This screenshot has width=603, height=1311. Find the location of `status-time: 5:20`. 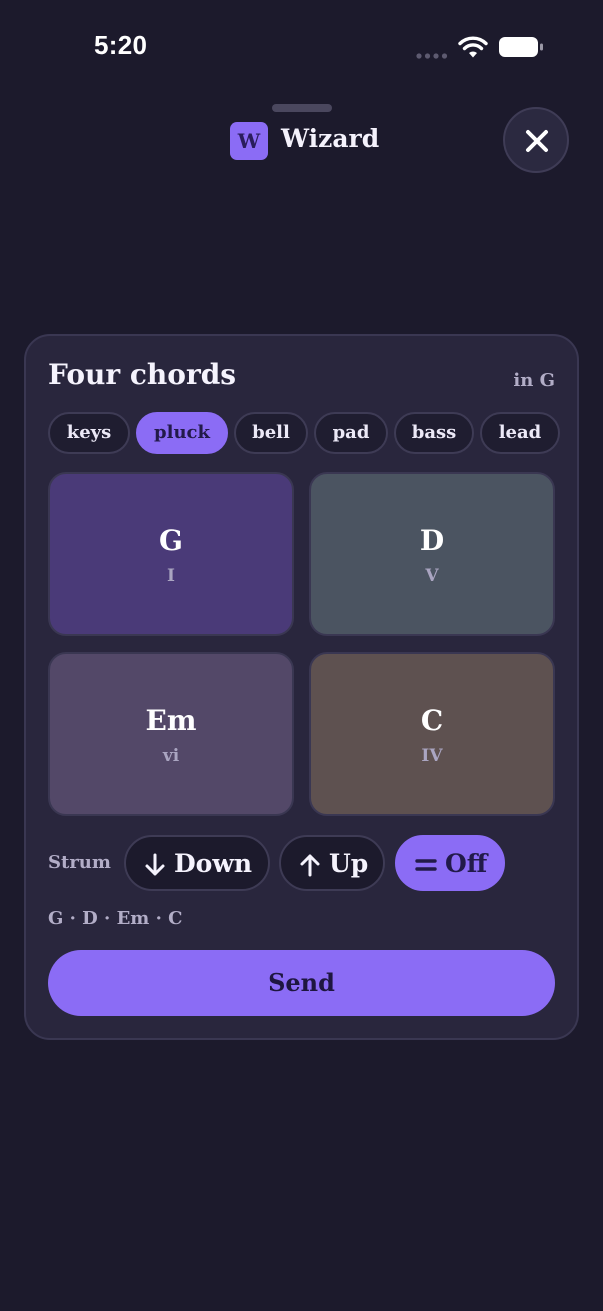

status-time: 5:20 is located at coordinates (121, 45).